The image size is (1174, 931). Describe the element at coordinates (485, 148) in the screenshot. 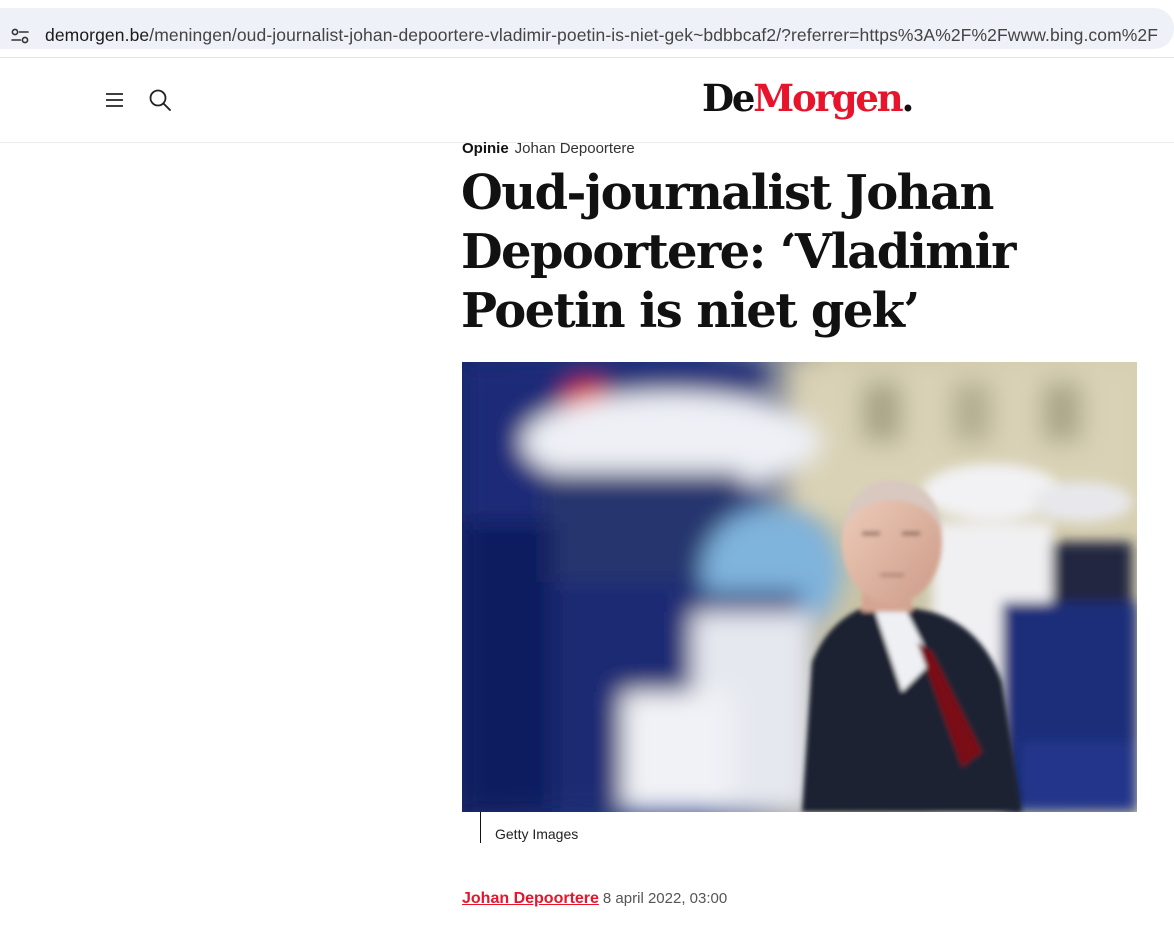

I see `section-label: Opinie` at that location.